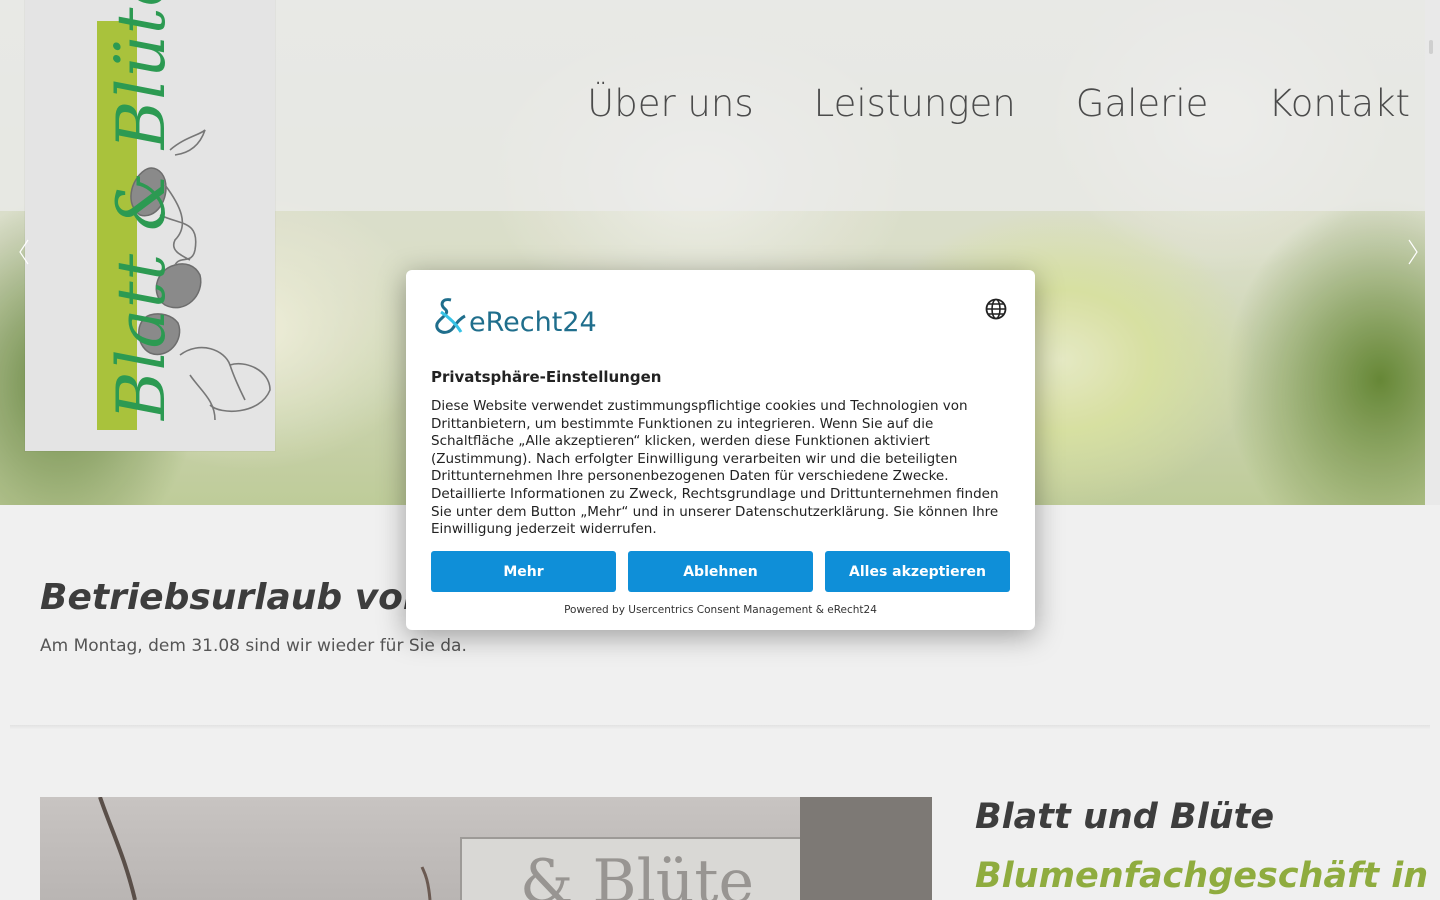 Image resolution: width=1440 pixels, height=900 pixels. I want to click on accept-all-button: Alles akzeptieren, so click(917, 571).